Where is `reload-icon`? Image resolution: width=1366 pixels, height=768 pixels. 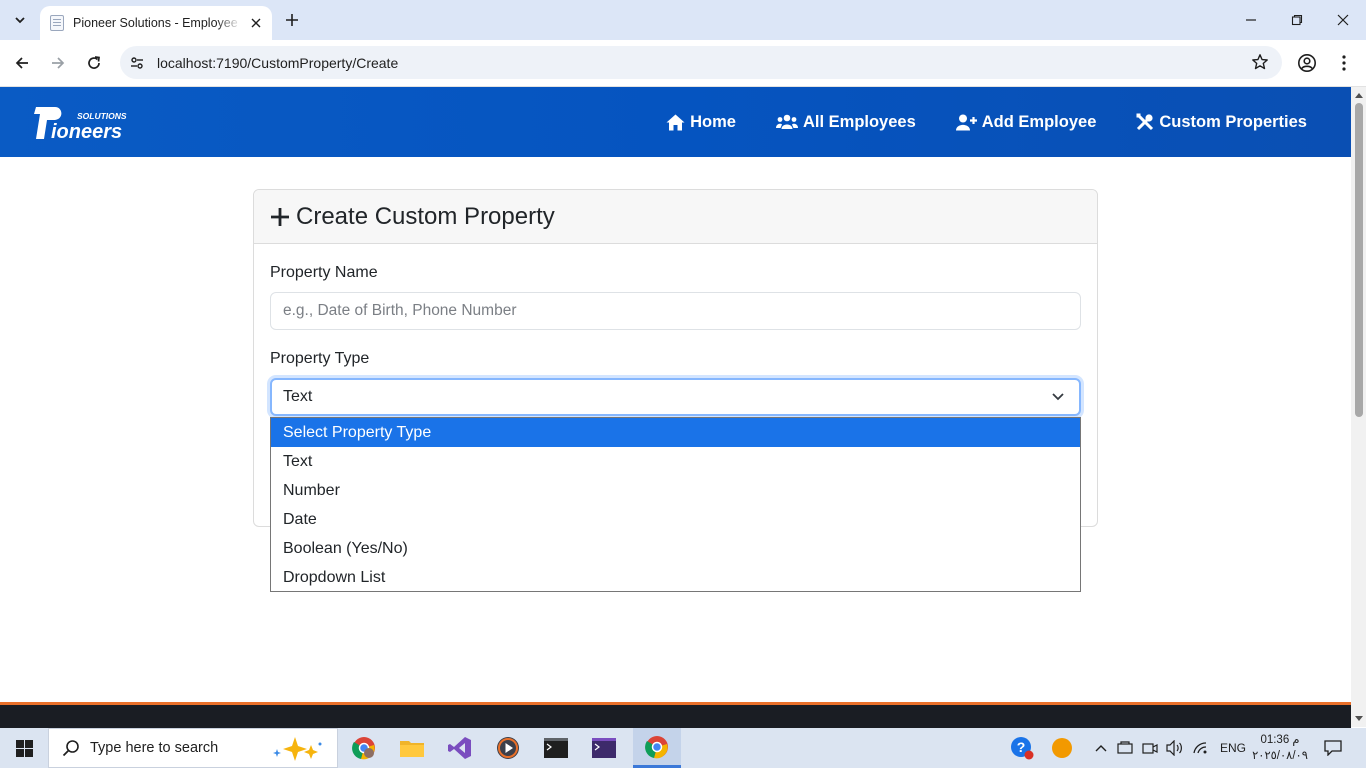
reload-icon is located at coordinates (94, 62).